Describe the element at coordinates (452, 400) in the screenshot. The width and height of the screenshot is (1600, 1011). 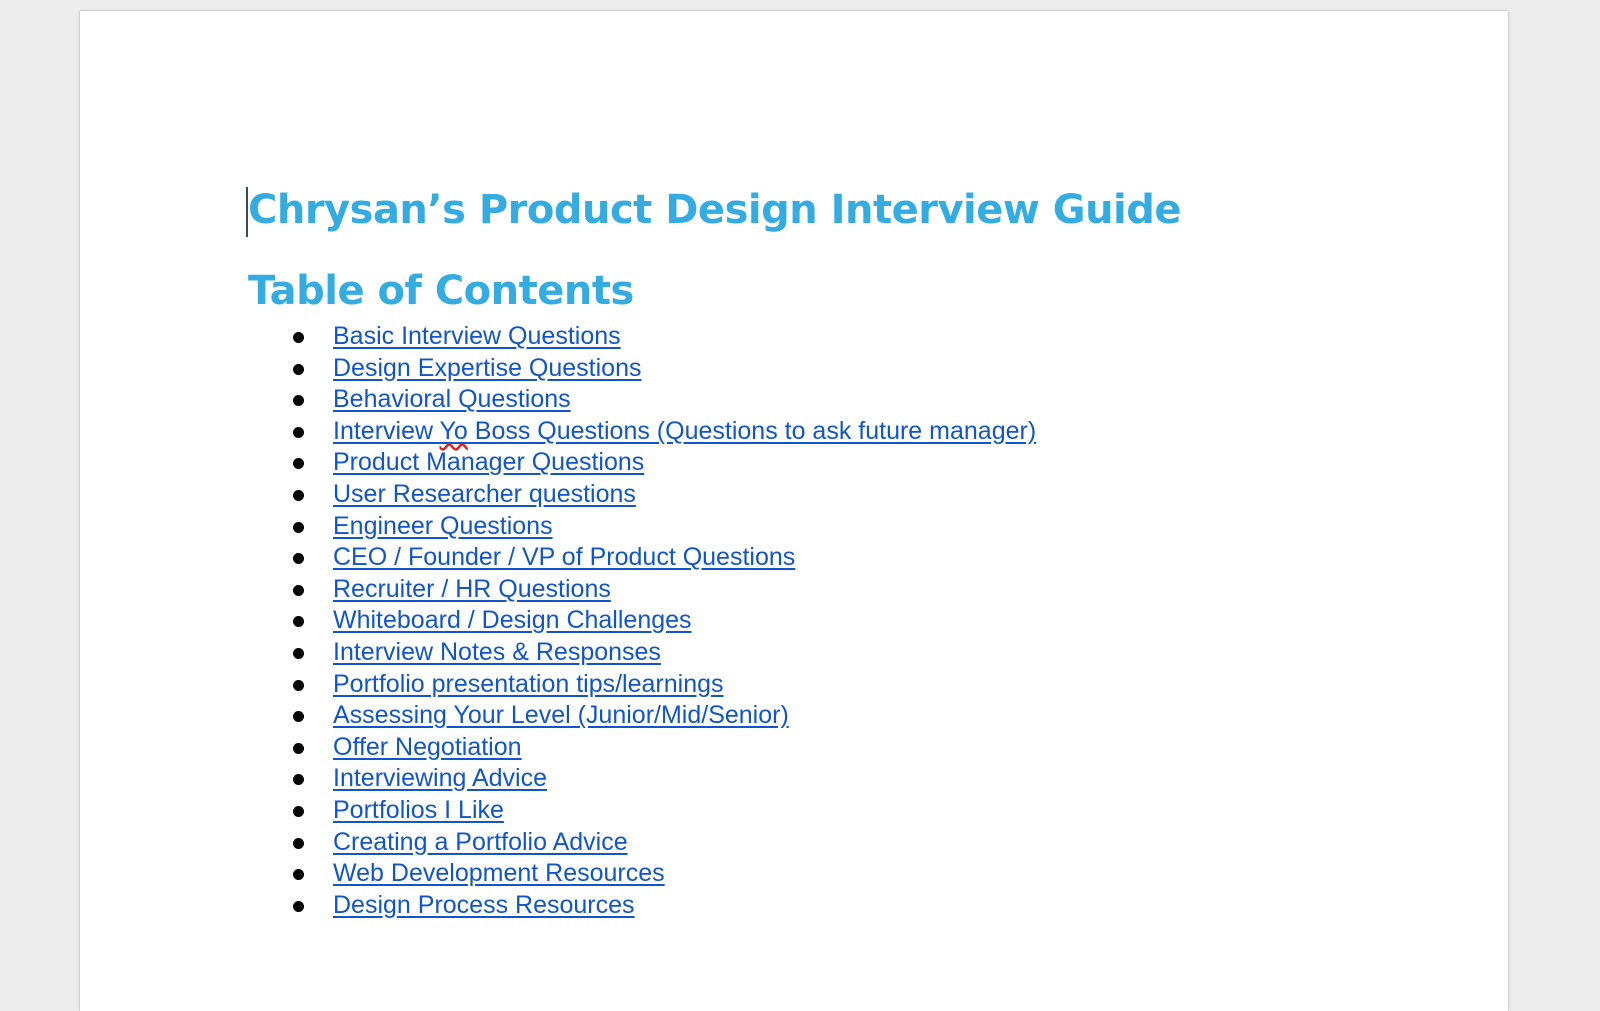
I see `toc-link-behavioral-questions: Behavioral Questions` at that location.